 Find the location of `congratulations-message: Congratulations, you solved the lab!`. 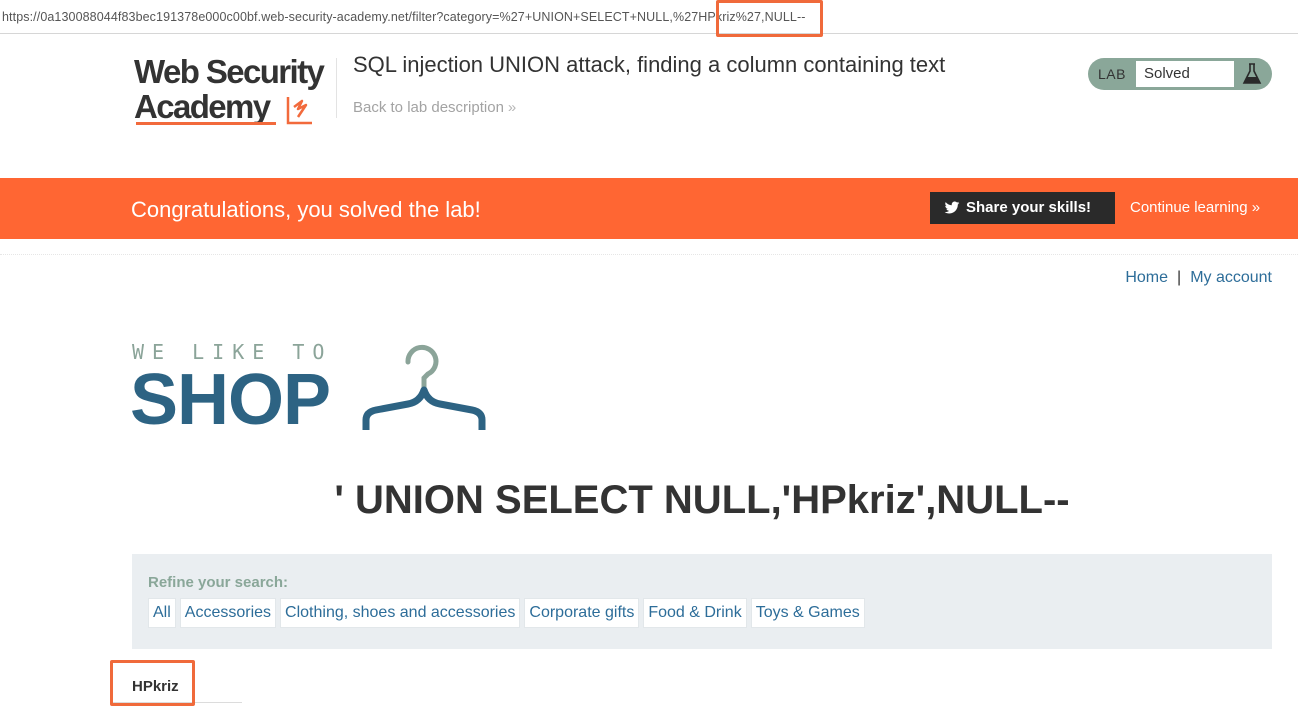

congratulations-message: Congratulations, you solved the lab! is located at coordinates (306, 209).